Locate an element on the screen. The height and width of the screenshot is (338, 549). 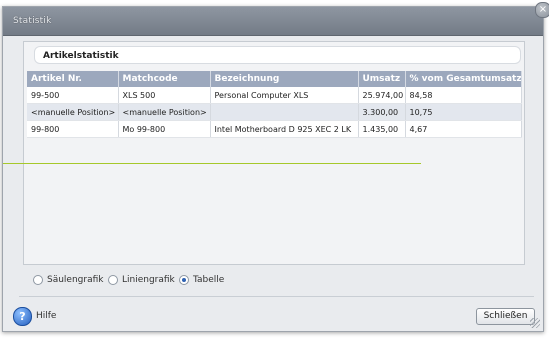
cell-artikel-nr: 99-500 is located at coordinates (73, 95).